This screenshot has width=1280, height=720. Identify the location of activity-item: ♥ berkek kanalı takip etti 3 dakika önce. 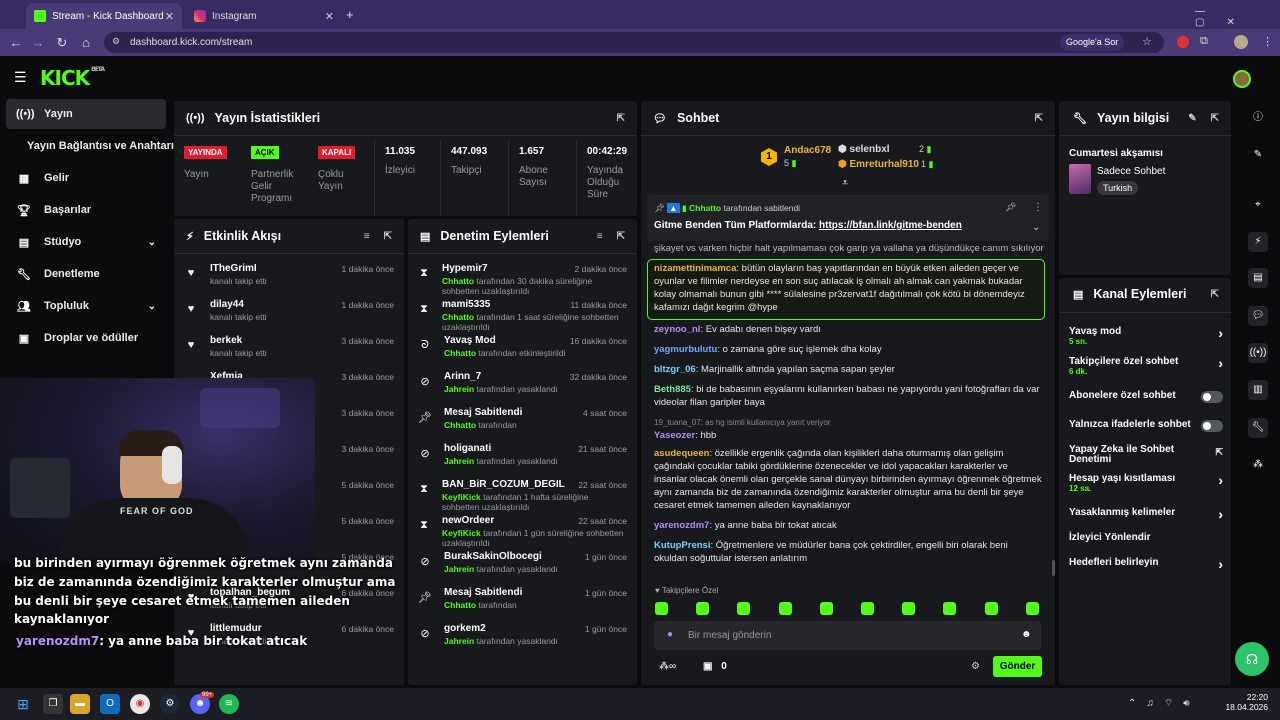
(289, 345).